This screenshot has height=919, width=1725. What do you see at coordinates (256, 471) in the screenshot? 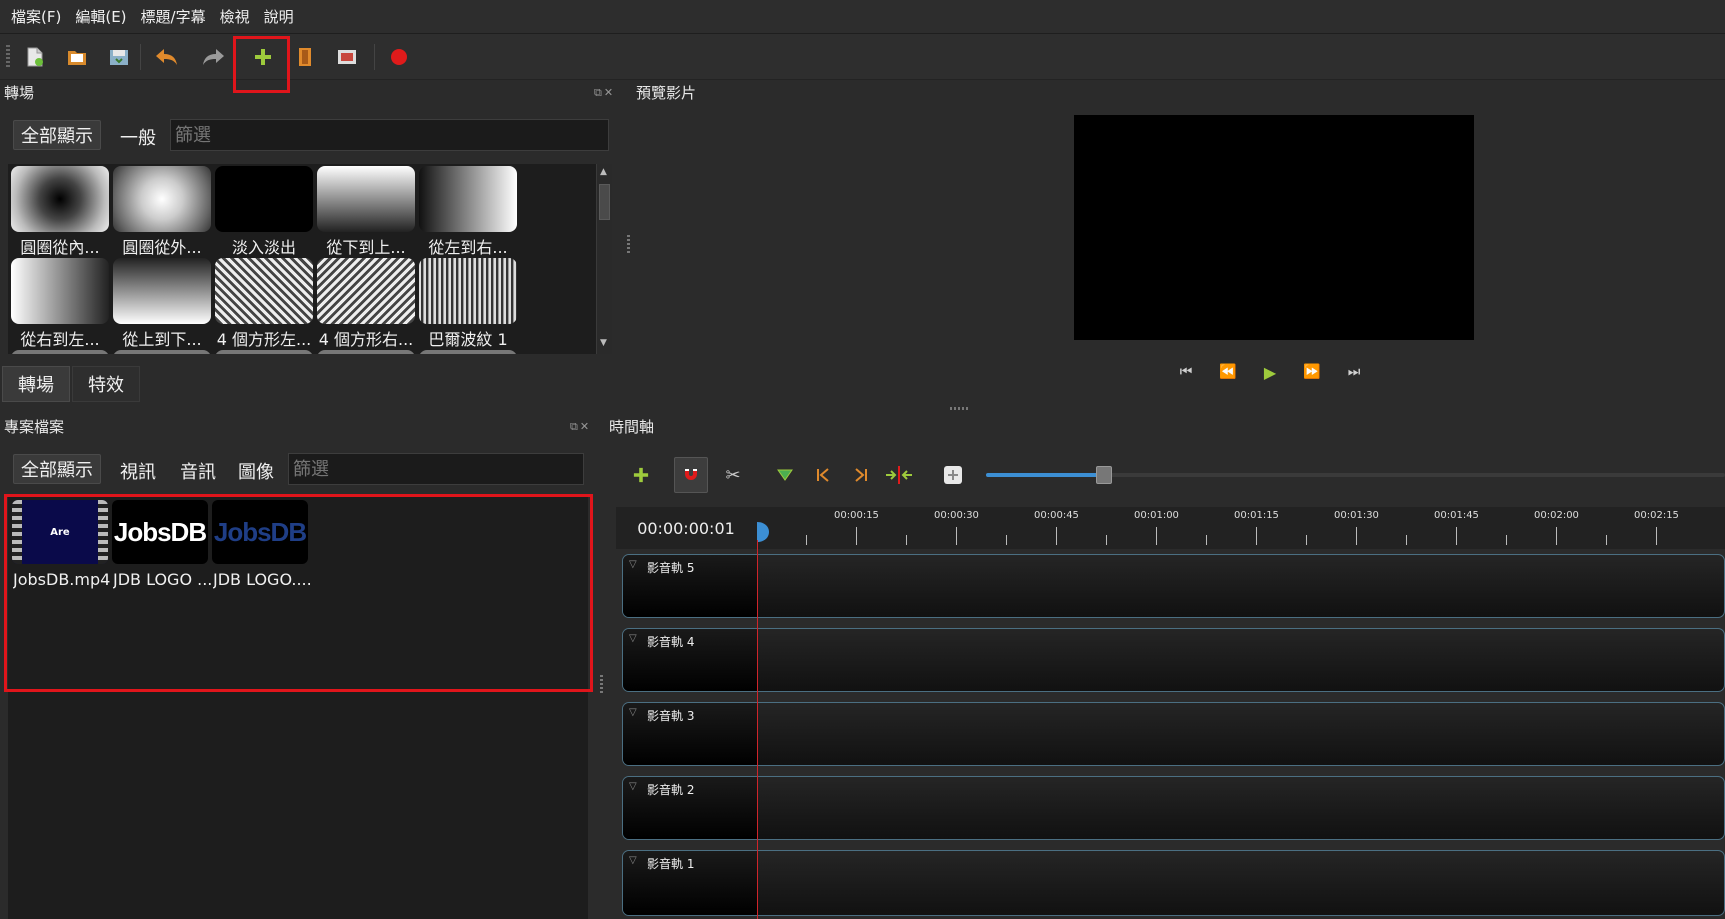
I see `project-filter-image: 圖像` at bounding box center [256, 471].